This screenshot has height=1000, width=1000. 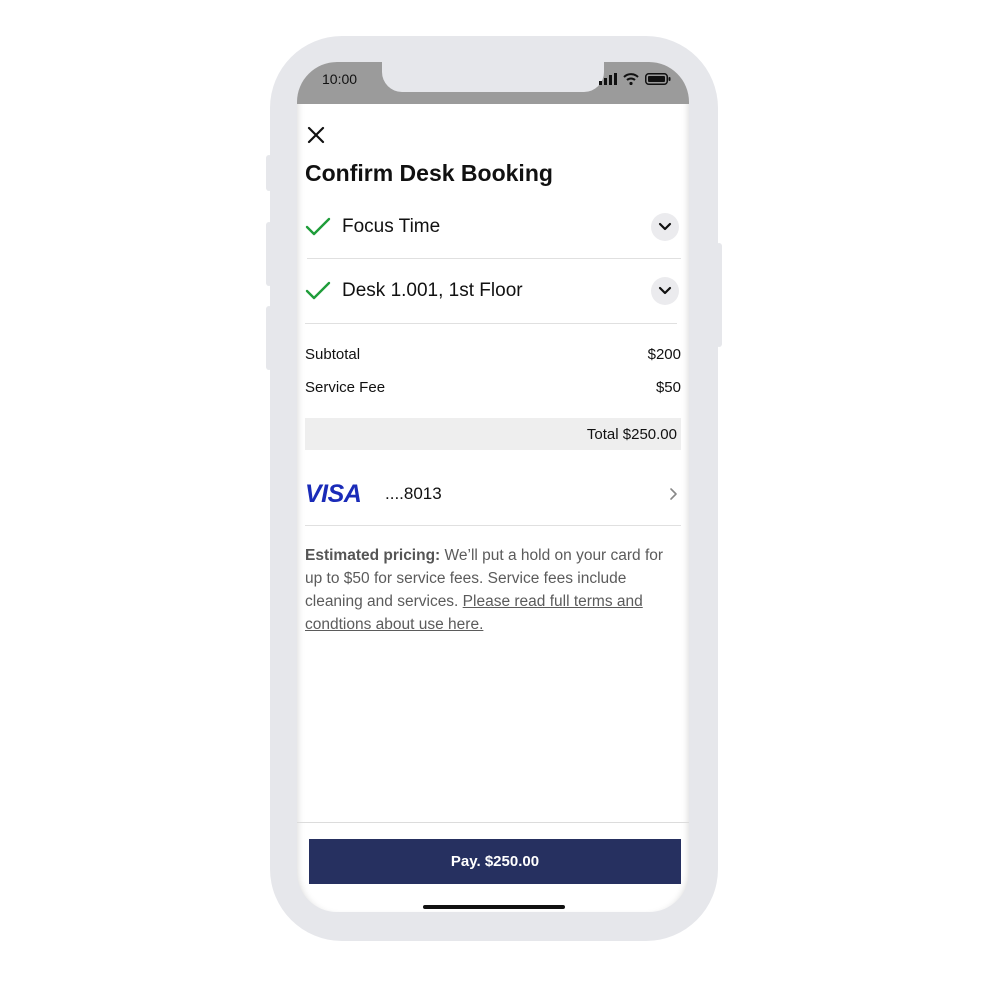 I want to click on battery-icon, so click(x=658, y=79).